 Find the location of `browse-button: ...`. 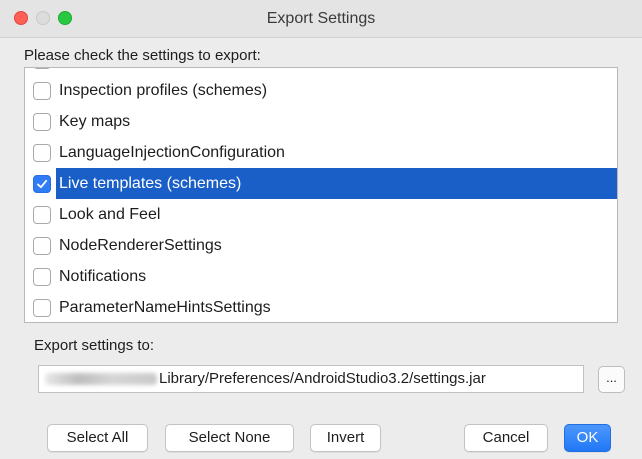

browse-button: ... is located at coordinates (611, 379).